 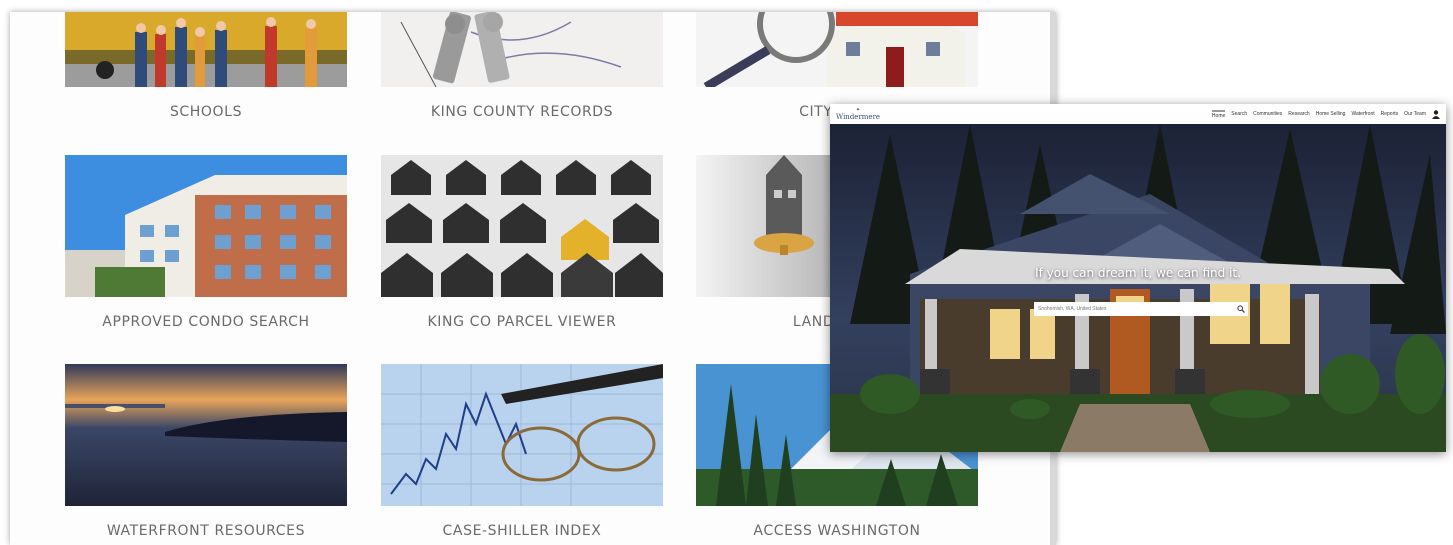 I want to click on nav-item-home-selling: Home Selling, so click(x=1331, y=114).